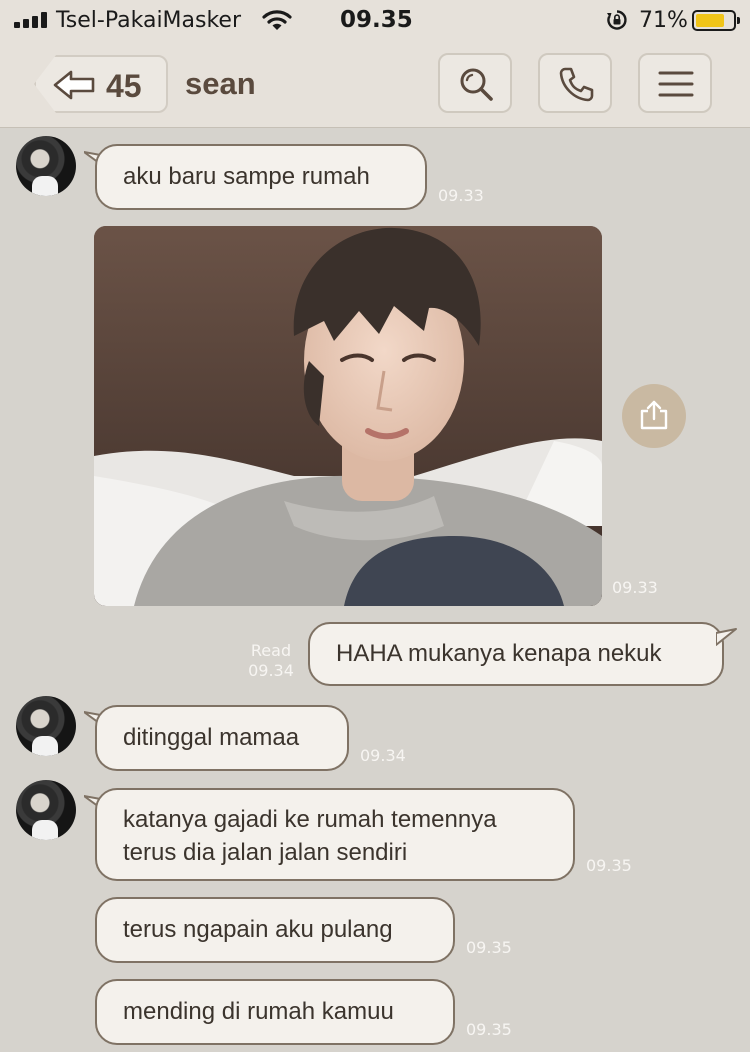 Image resolution: width=750 pixels, height=1052 pixels. I want to click on read-receipt: Read 09.34, so click(271, 661).